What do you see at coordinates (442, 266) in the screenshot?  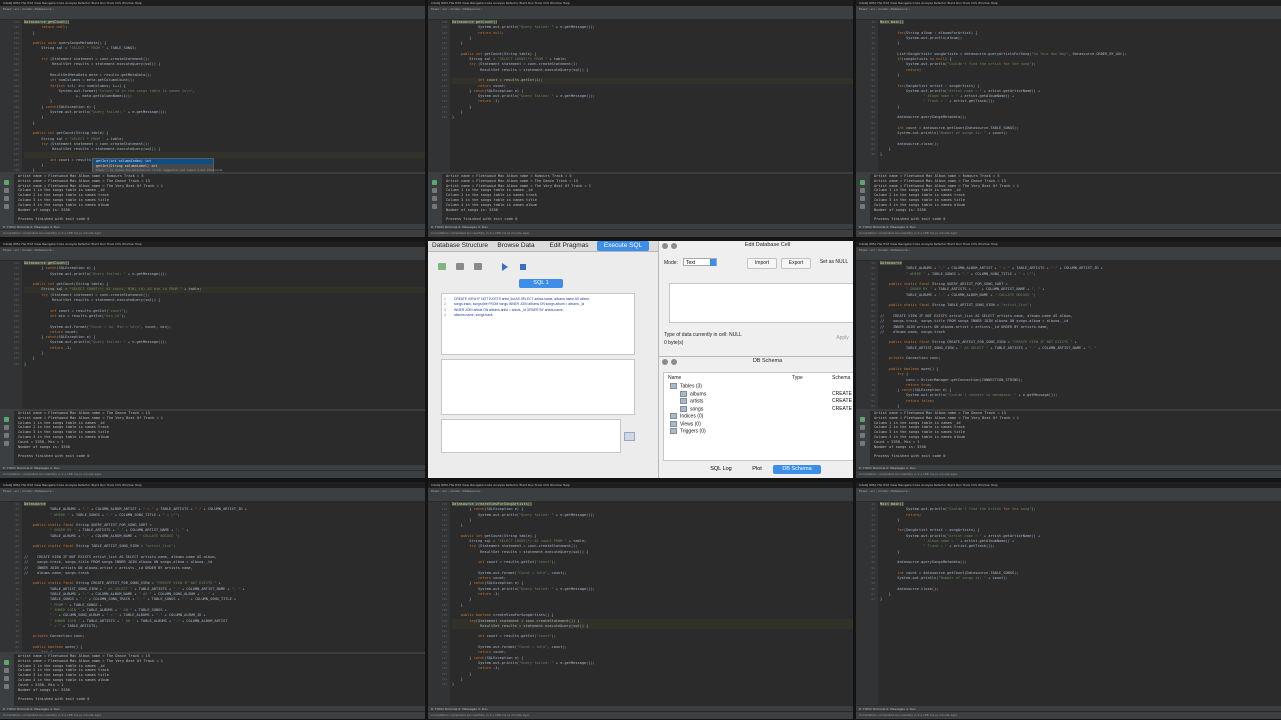 I see `open-tab-icon` at bounding box center [442, 266].